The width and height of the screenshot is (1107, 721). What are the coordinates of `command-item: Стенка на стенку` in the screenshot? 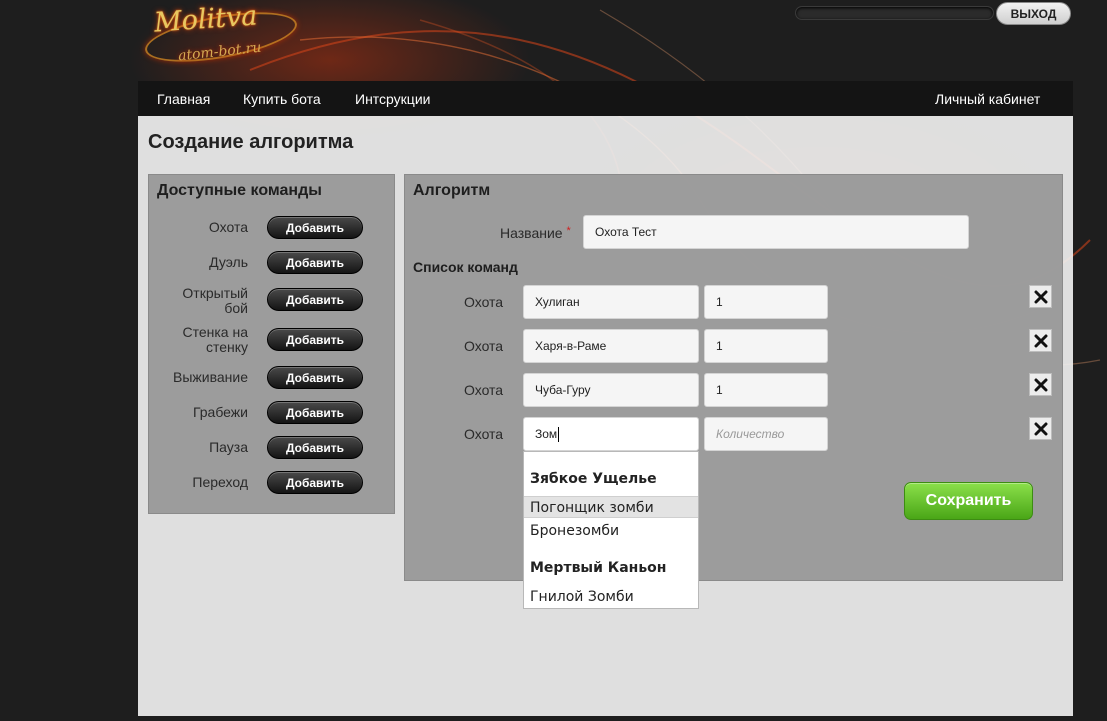 It's located at (198, 340).